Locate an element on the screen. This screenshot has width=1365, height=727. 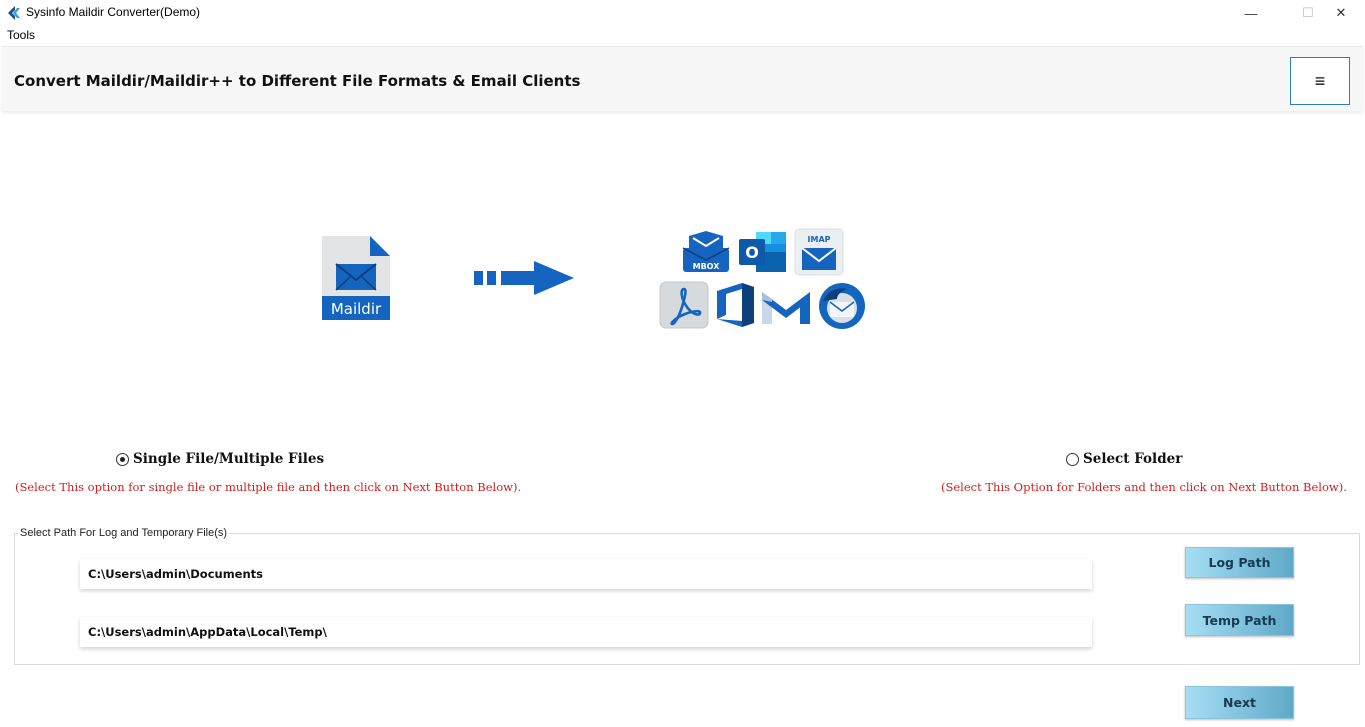
imap-label: IMAP is located at coordinates (819, 239).